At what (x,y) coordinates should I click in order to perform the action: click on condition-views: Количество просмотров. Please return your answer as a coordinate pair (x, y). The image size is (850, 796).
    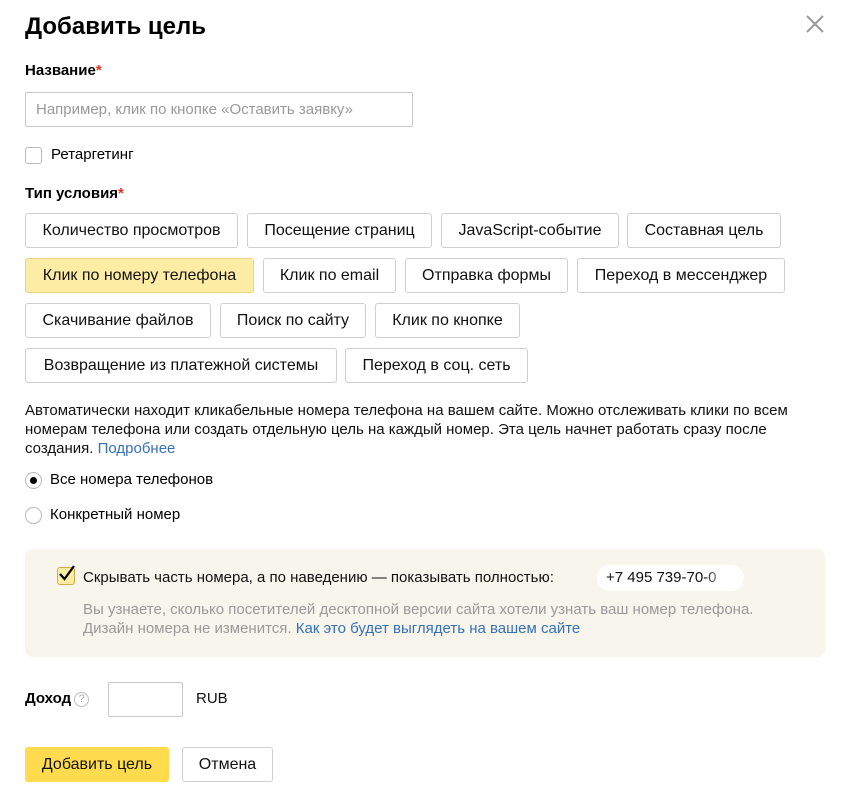
    Looking at the image, I should click on (131, 230).